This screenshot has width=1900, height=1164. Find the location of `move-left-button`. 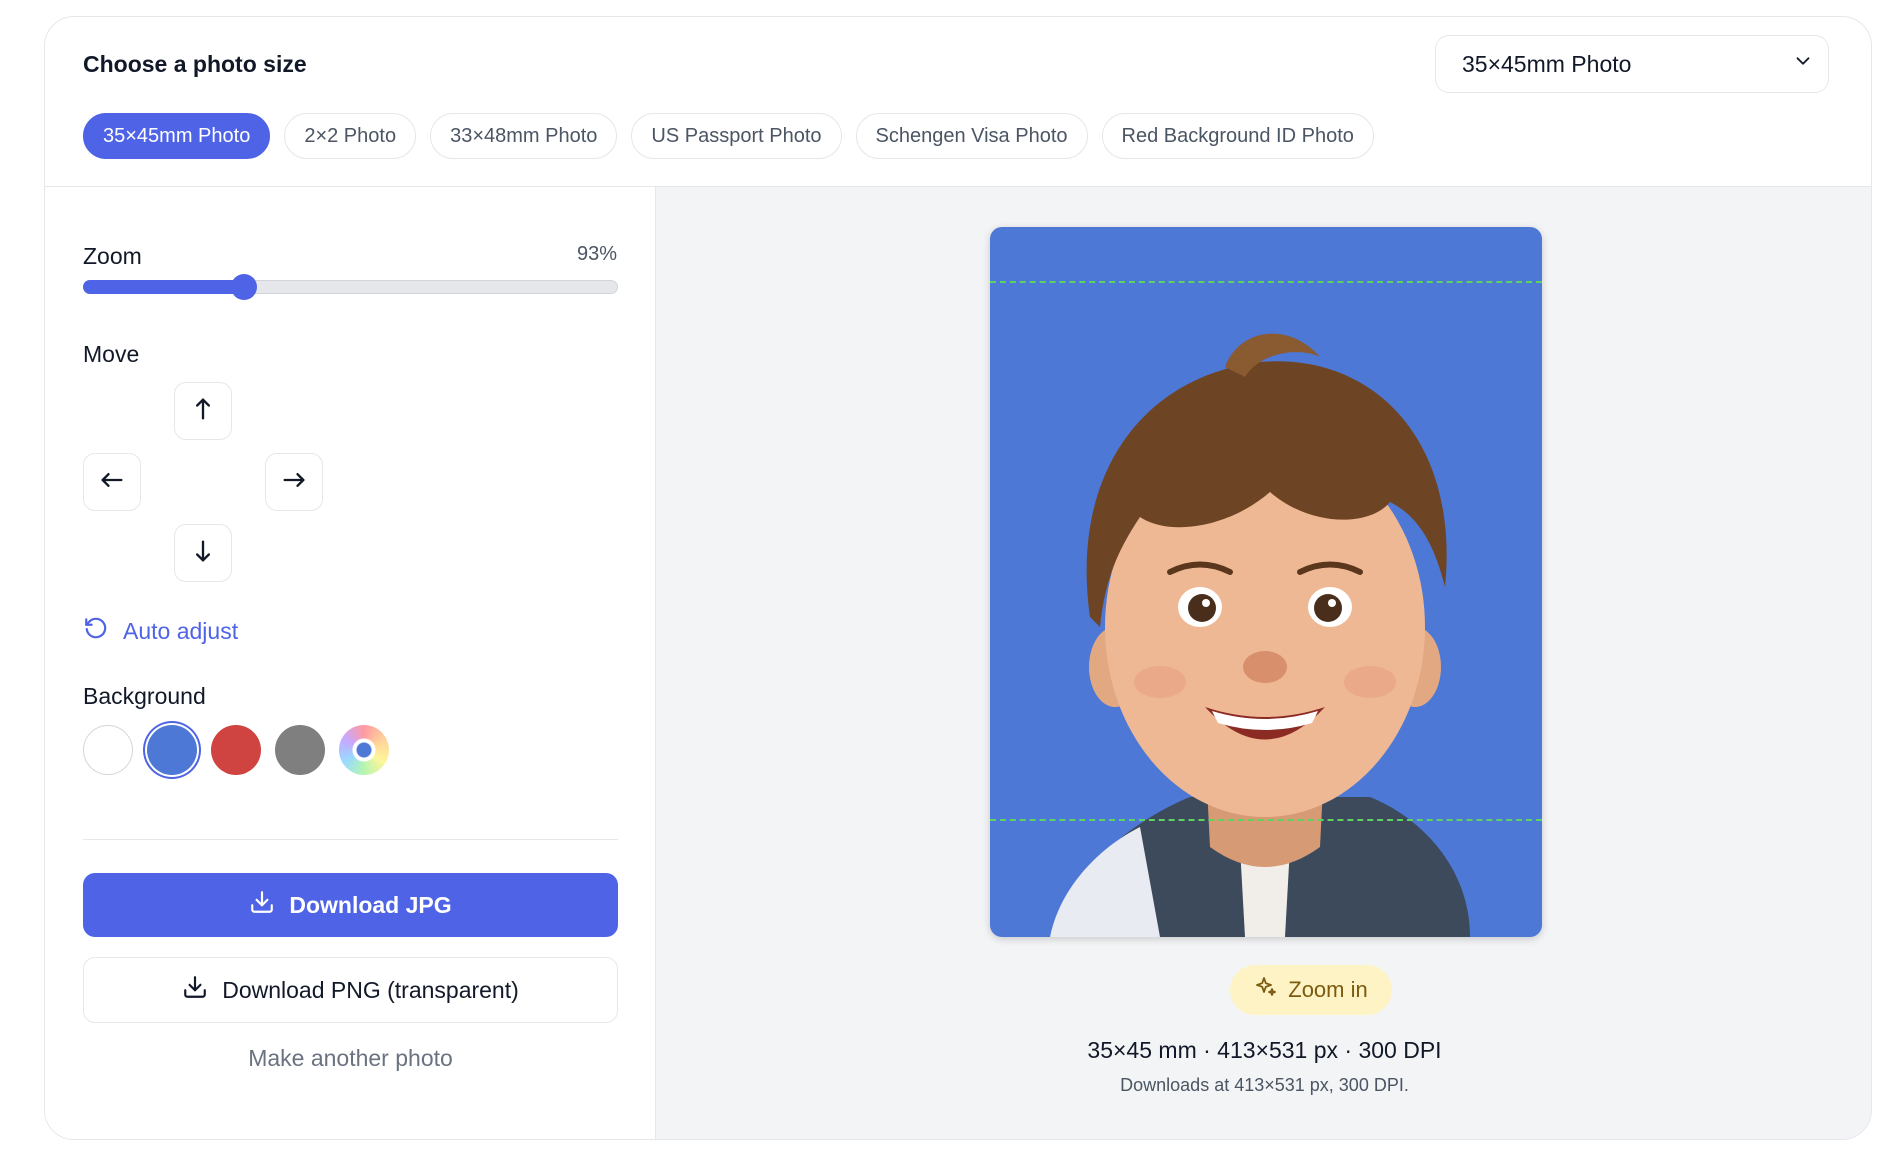

move-left-button is located at coordinates (112, 482).